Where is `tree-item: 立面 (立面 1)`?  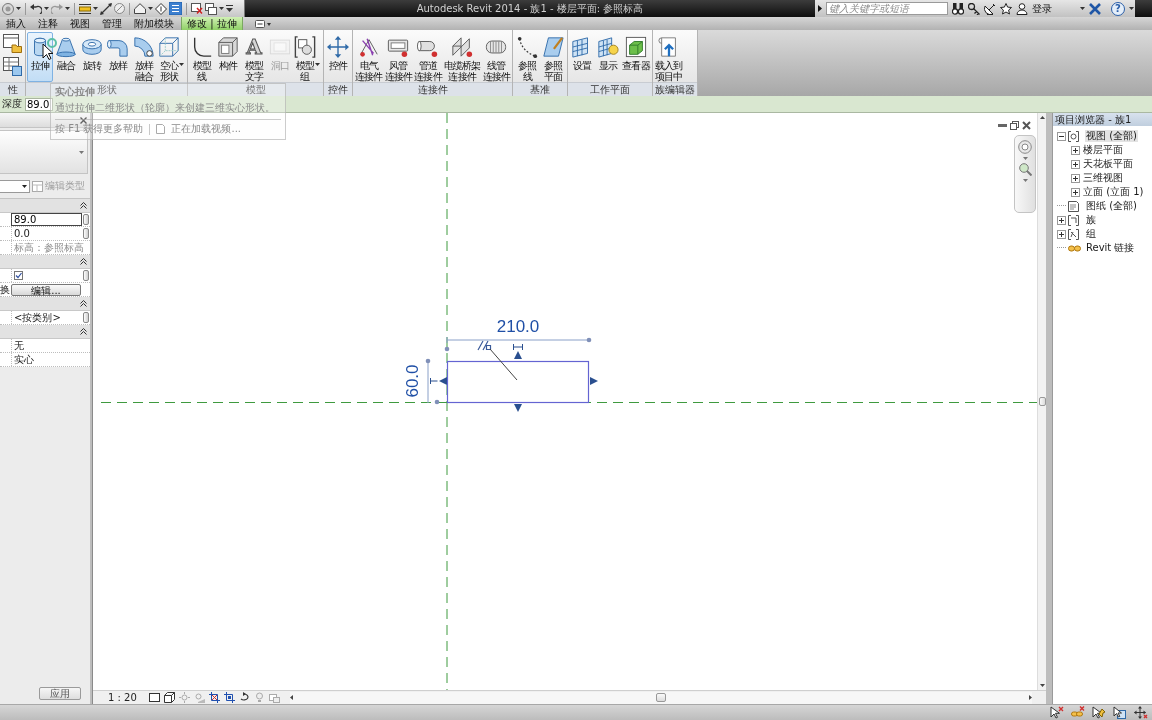
tree-item: 立面 (立面 1) is located at coordinates (1113, 192).